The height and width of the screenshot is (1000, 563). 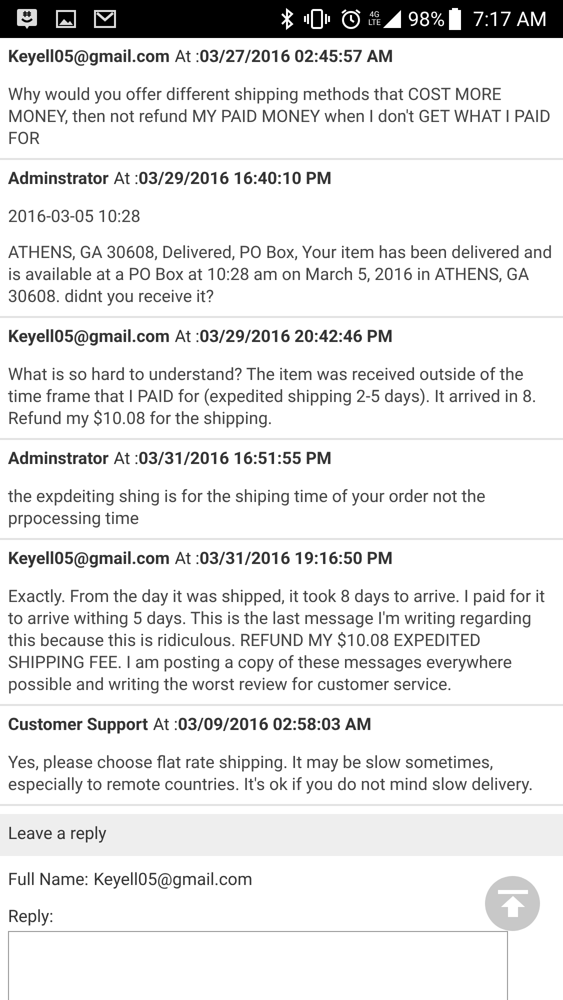 What do you see at coordinates (426, 19) in the screenshot?
I see `battery-percent: 98%` at bounding box center [426, 19].